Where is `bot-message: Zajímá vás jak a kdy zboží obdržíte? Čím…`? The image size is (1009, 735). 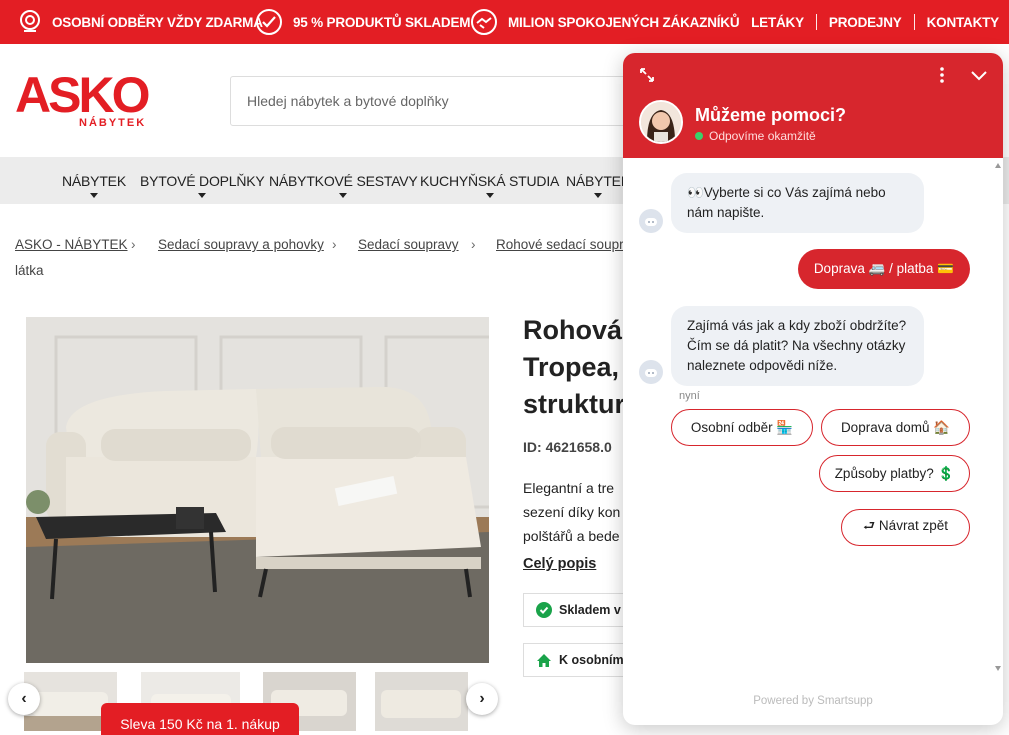
bot-message: Zajímá vás jak a kdy zboží obdržíte? Čím… is located at coordinates (797, 346).